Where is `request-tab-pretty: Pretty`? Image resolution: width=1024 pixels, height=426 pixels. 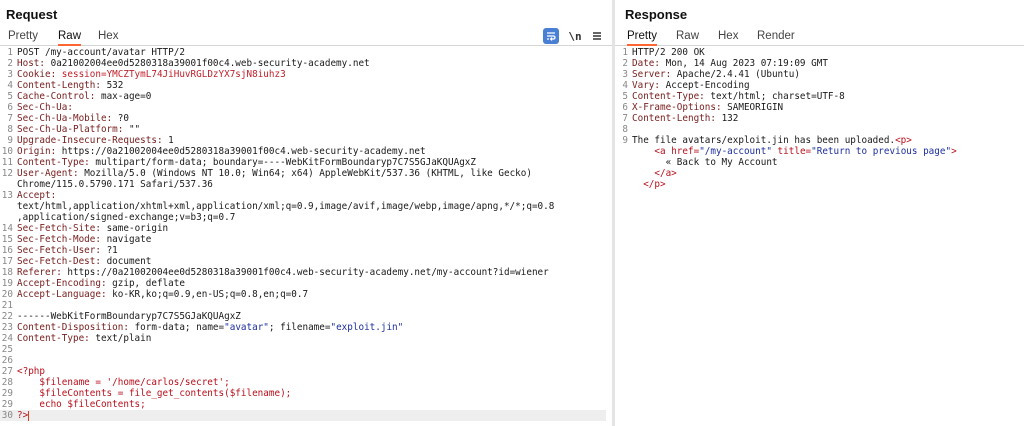 request-tab-pretty: Pretty is located at coordinates (23, 36).